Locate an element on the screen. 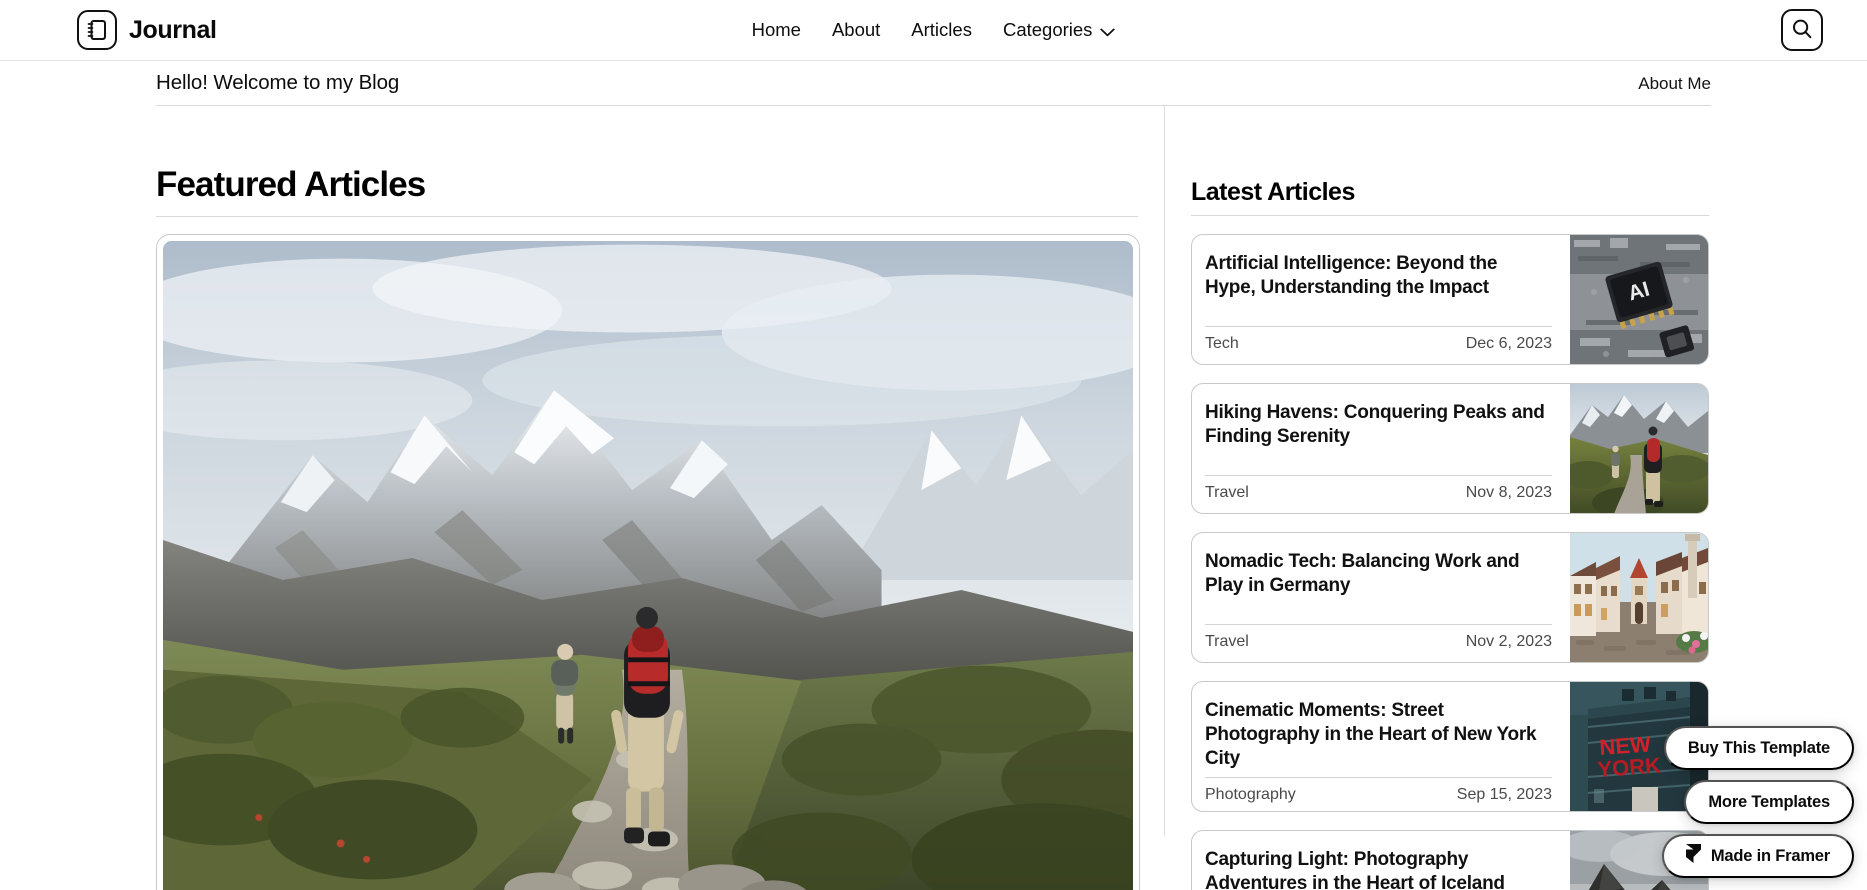 This screenshot has height=890, width=1867. article-category: Photography is located at coordinates (1250, 795).